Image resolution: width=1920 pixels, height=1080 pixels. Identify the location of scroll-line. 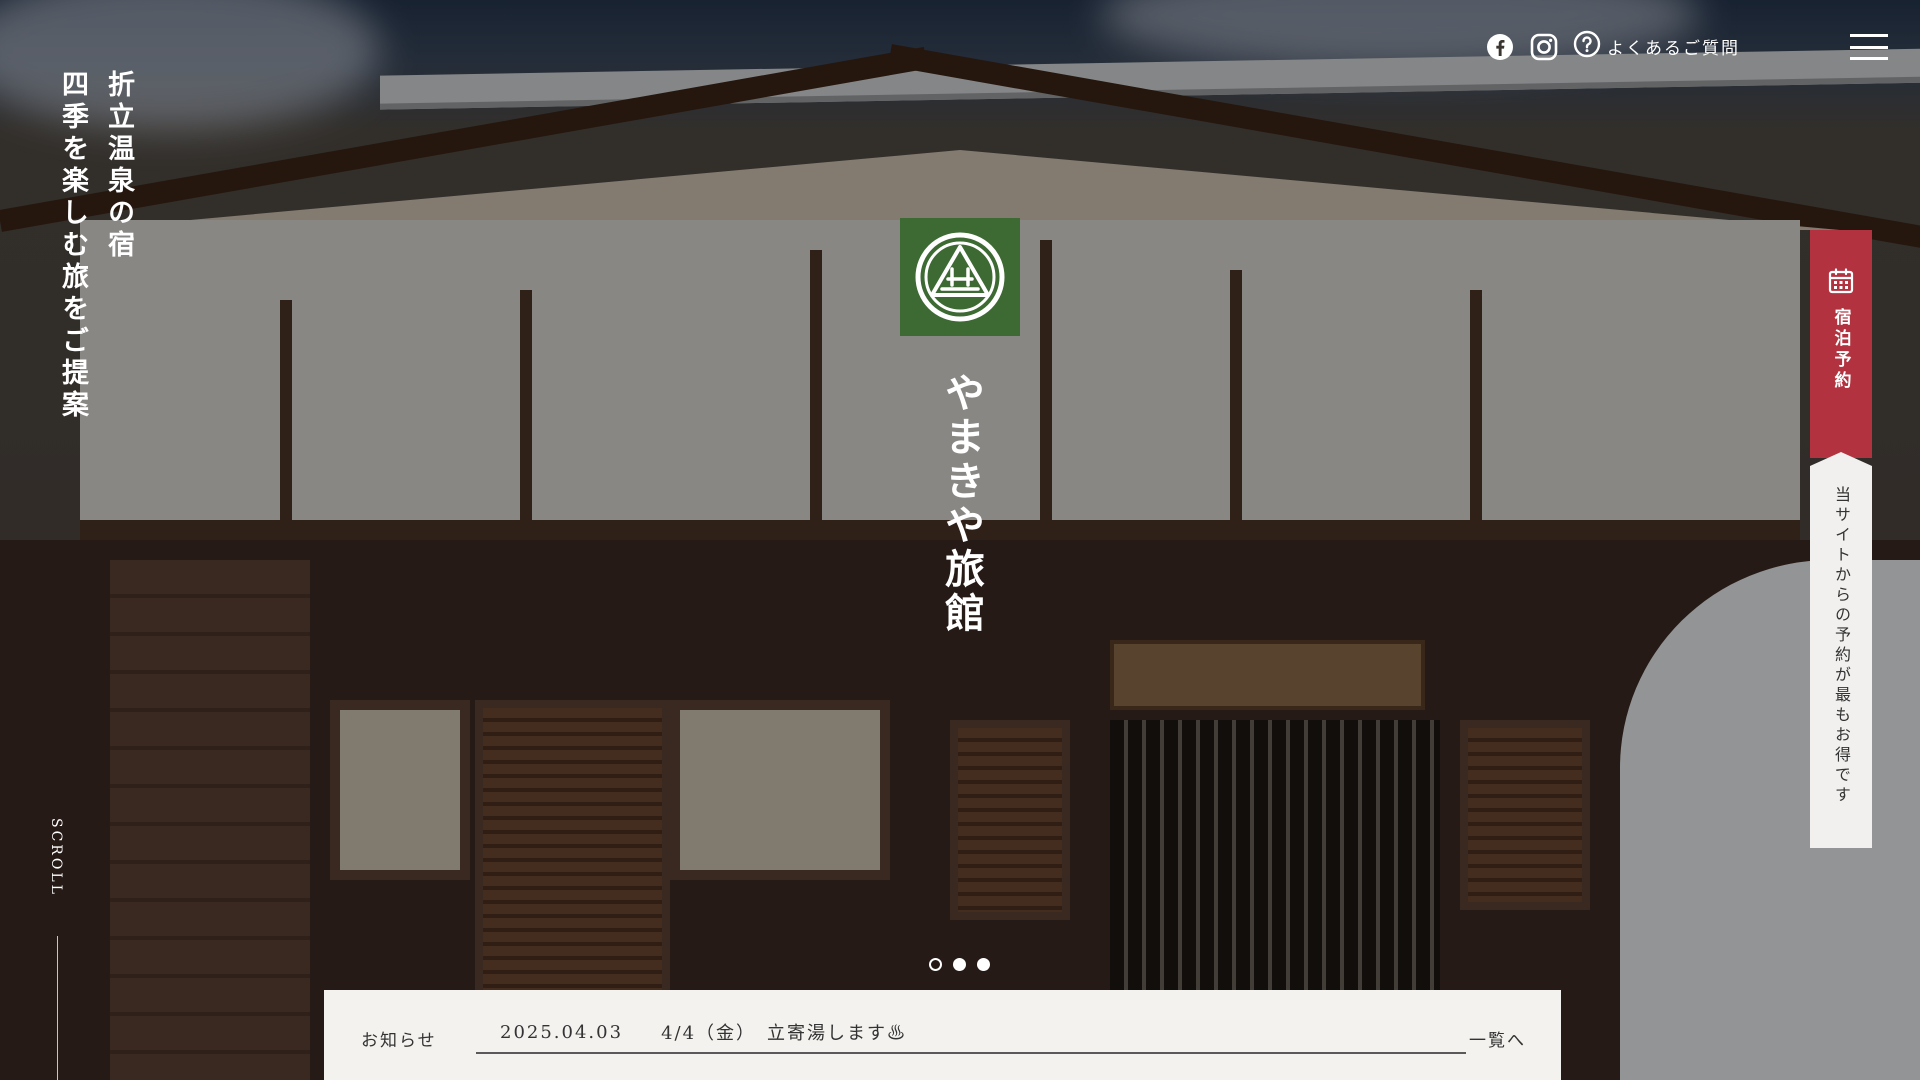
(57, 1008).